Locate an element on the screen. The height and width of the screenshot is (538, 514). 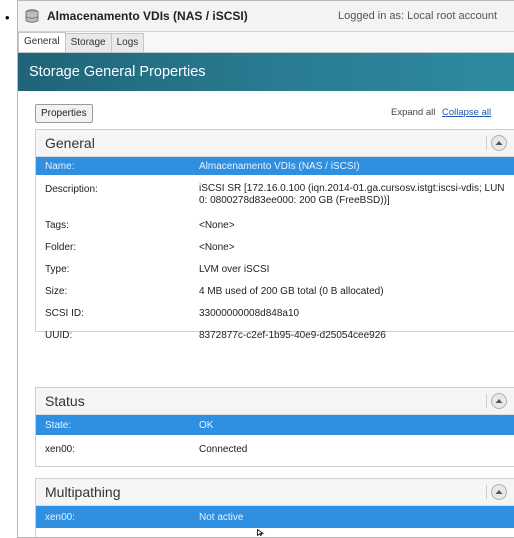
expand-all-link: Expand all is located at coordinates (413, 112).